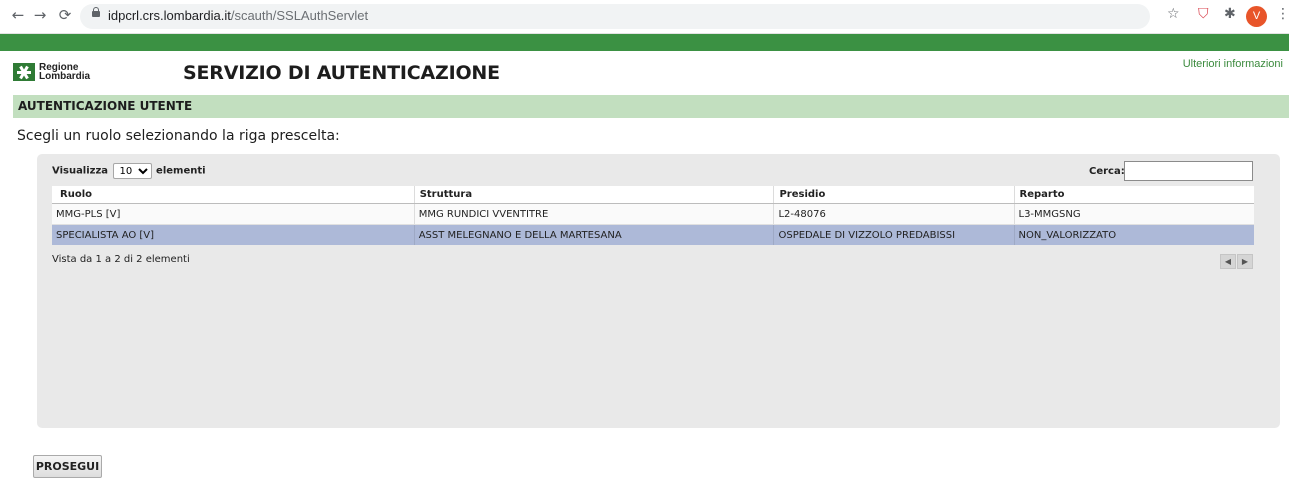  What do you see at coordinates (893, 195) in the screenshot?
I see `column-header-presidio: Presidio` at bounding box center [893, 195].